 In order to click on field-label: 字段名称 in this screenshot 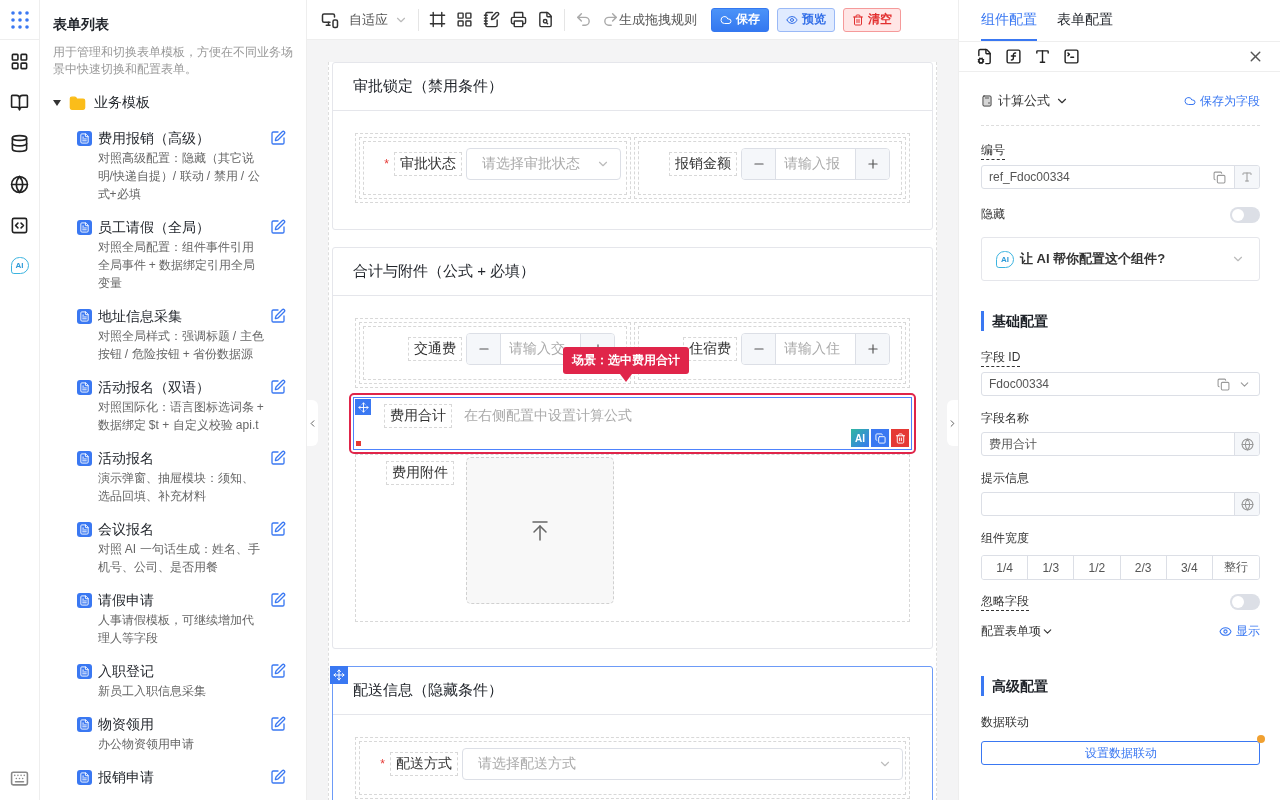, I will do `click(1005, 418)`.